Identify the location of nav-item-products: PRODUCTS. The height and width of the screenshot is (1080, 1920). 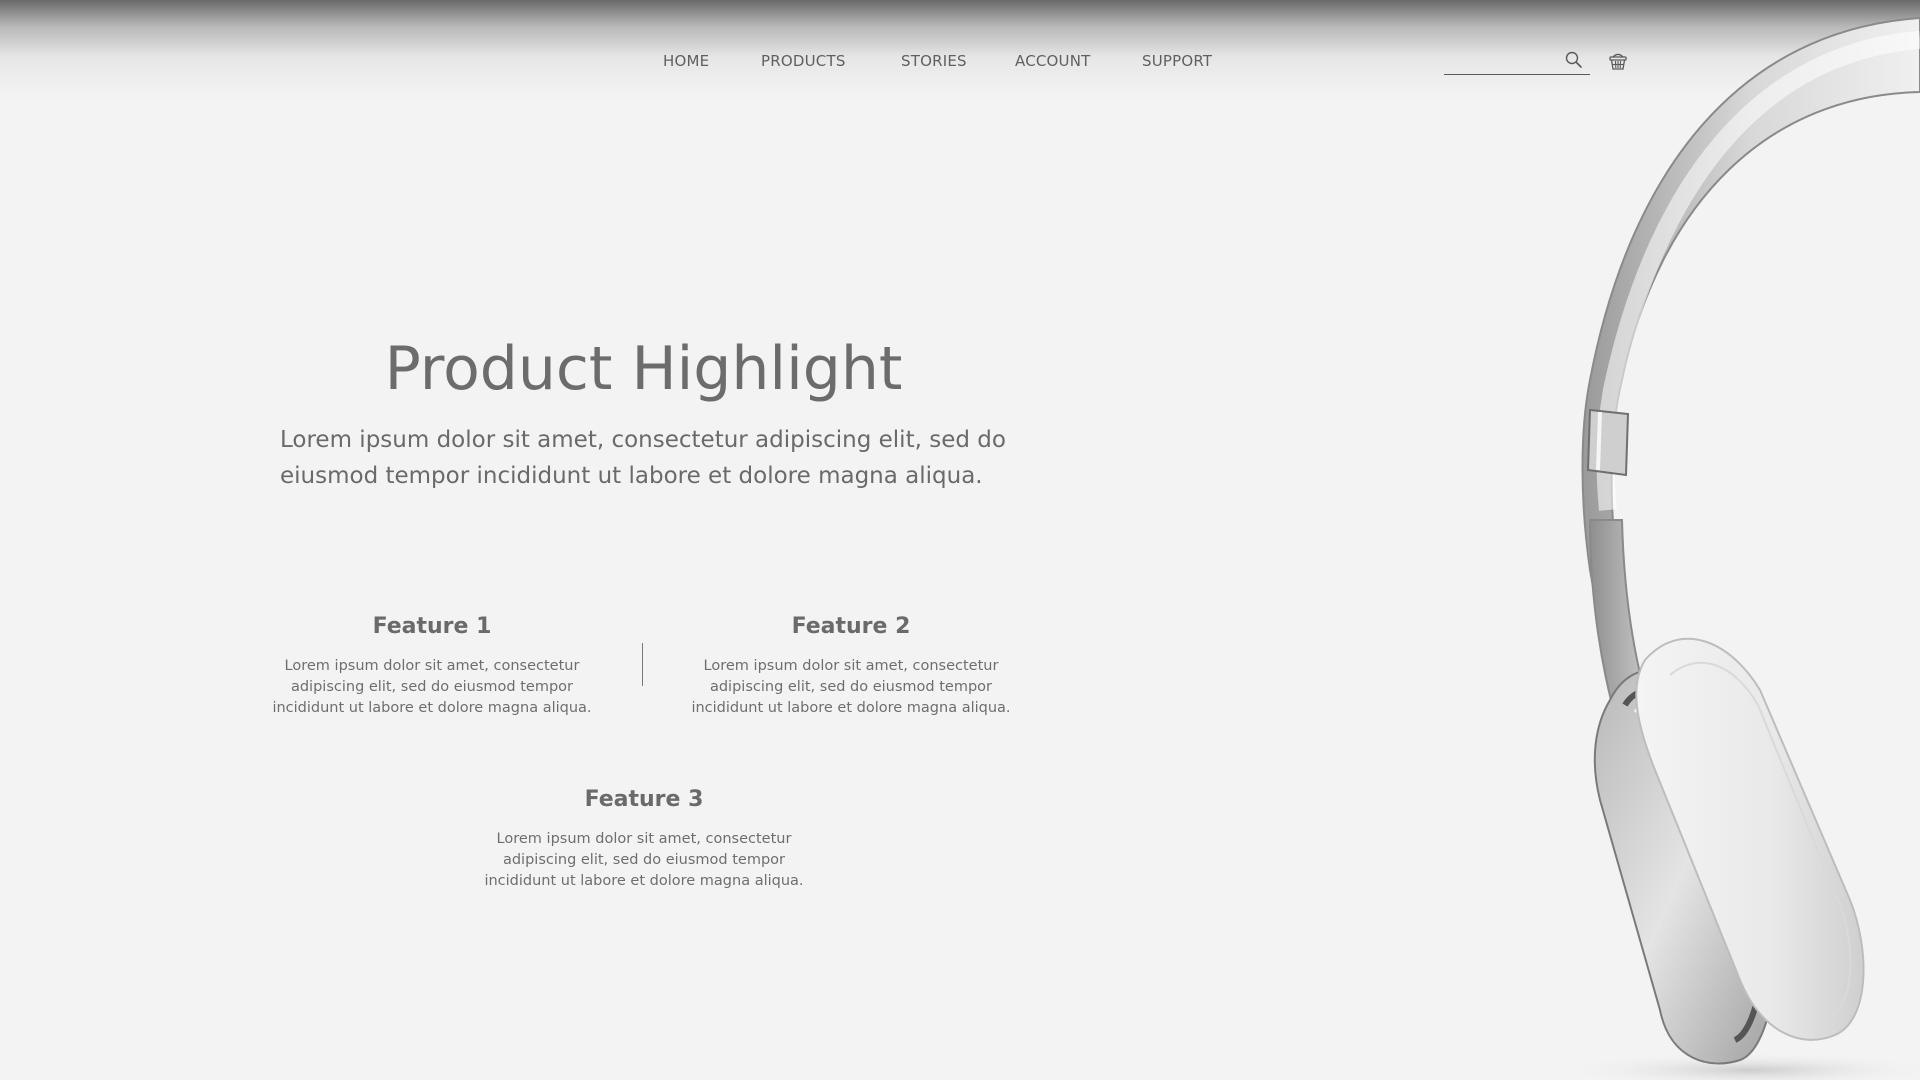
(803, 61).